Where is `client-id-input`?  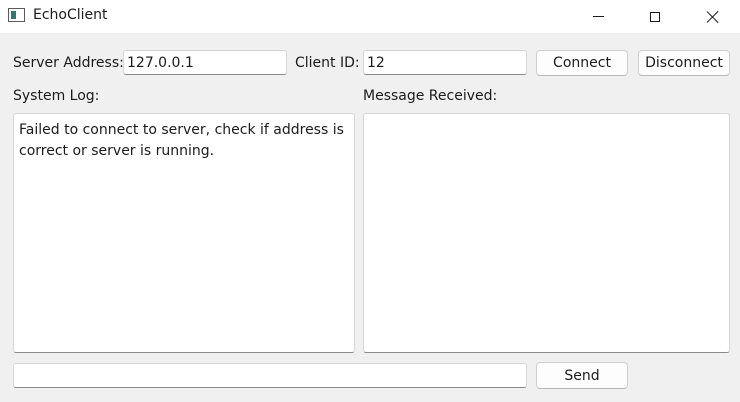
client-id-input is located at coordinates (445, 62).